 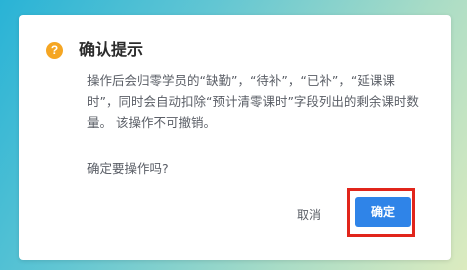 I want to click on dialog-header: ? 确认提示, so click(x=94, y=50).